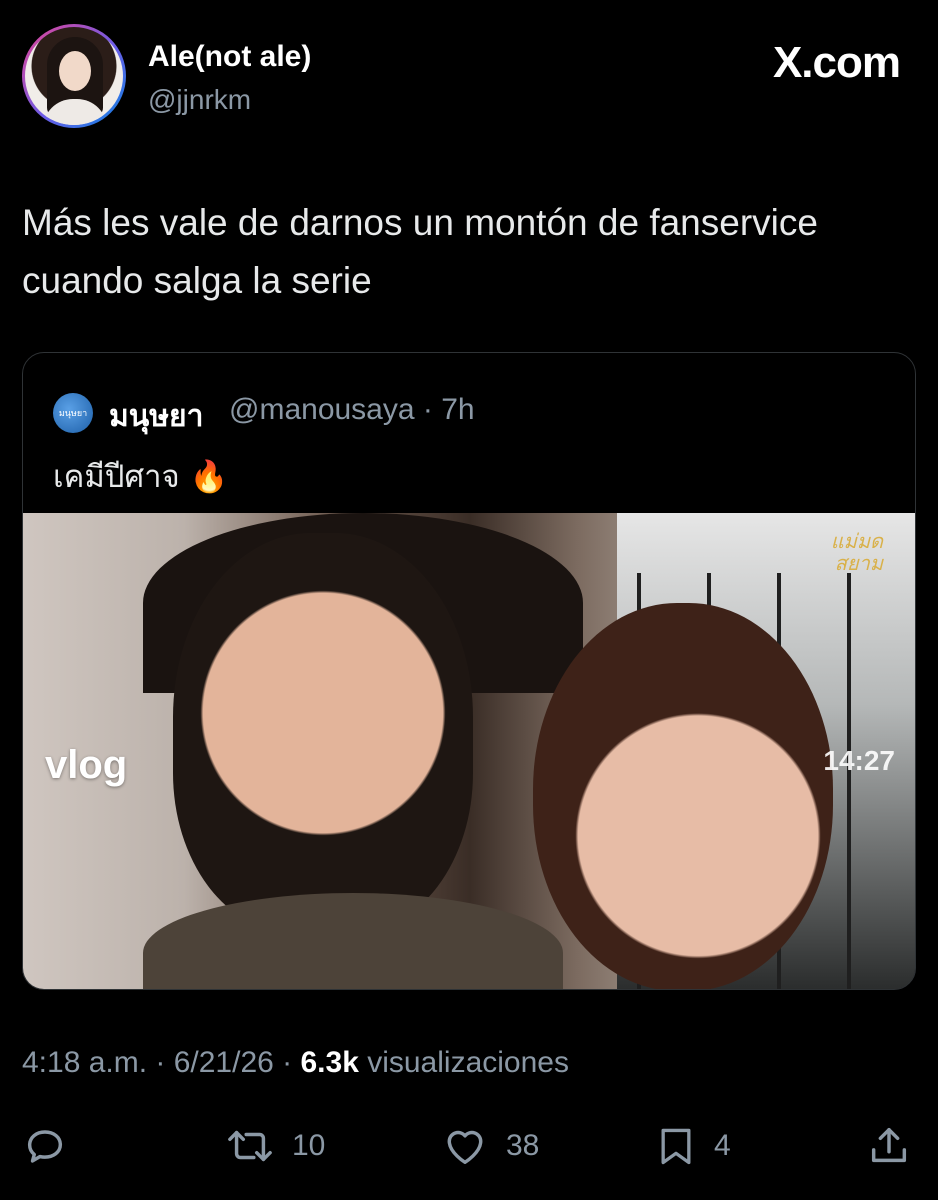 The image size is (938, 1200). Describe the element at coordinates (856, 553) in the screenshot. I see `media-watermark-logo: แม่มดสยาม` at that location.